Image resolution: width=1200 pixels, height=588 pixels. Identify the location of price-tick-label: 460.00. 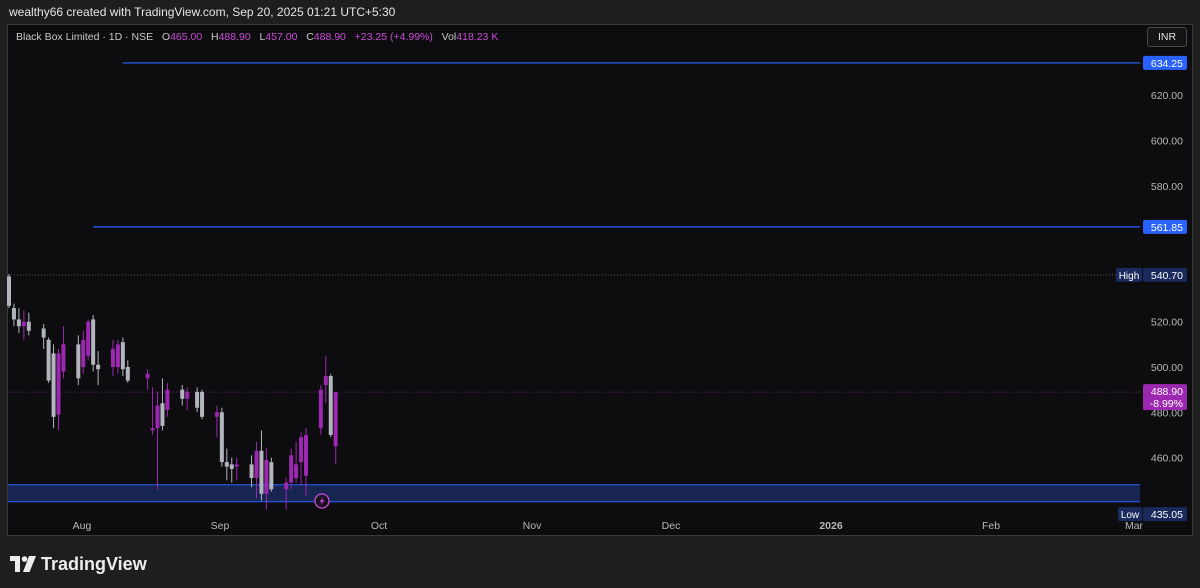
(1167, 459).